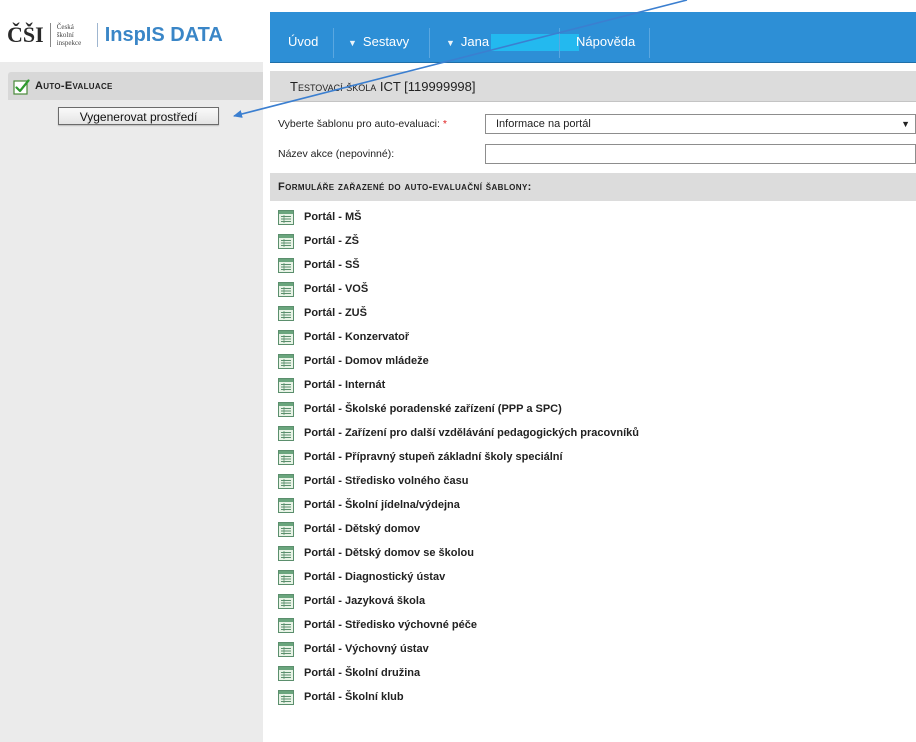 The image size is (916, 742). Describe the element at coordinates (356, 337) in the screenshot. I see `form-list-item-name: Portál - Konzervatoř` at that location.